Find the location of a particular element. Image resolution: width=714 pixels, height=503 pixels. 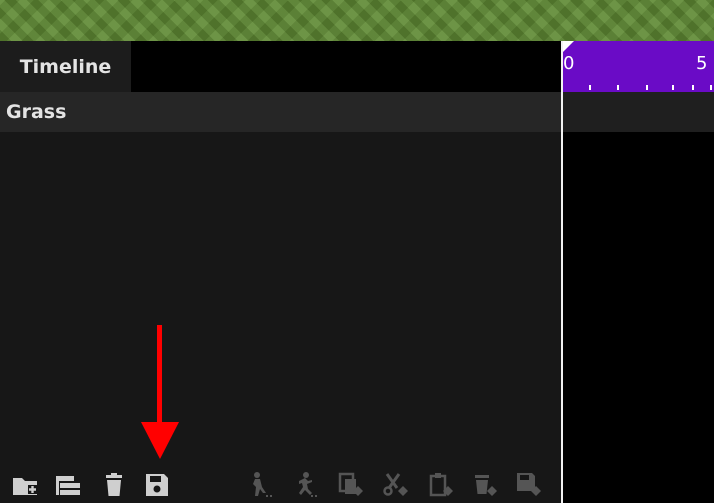

tab-timeline: Timeline is located at coordinates (65, 66).